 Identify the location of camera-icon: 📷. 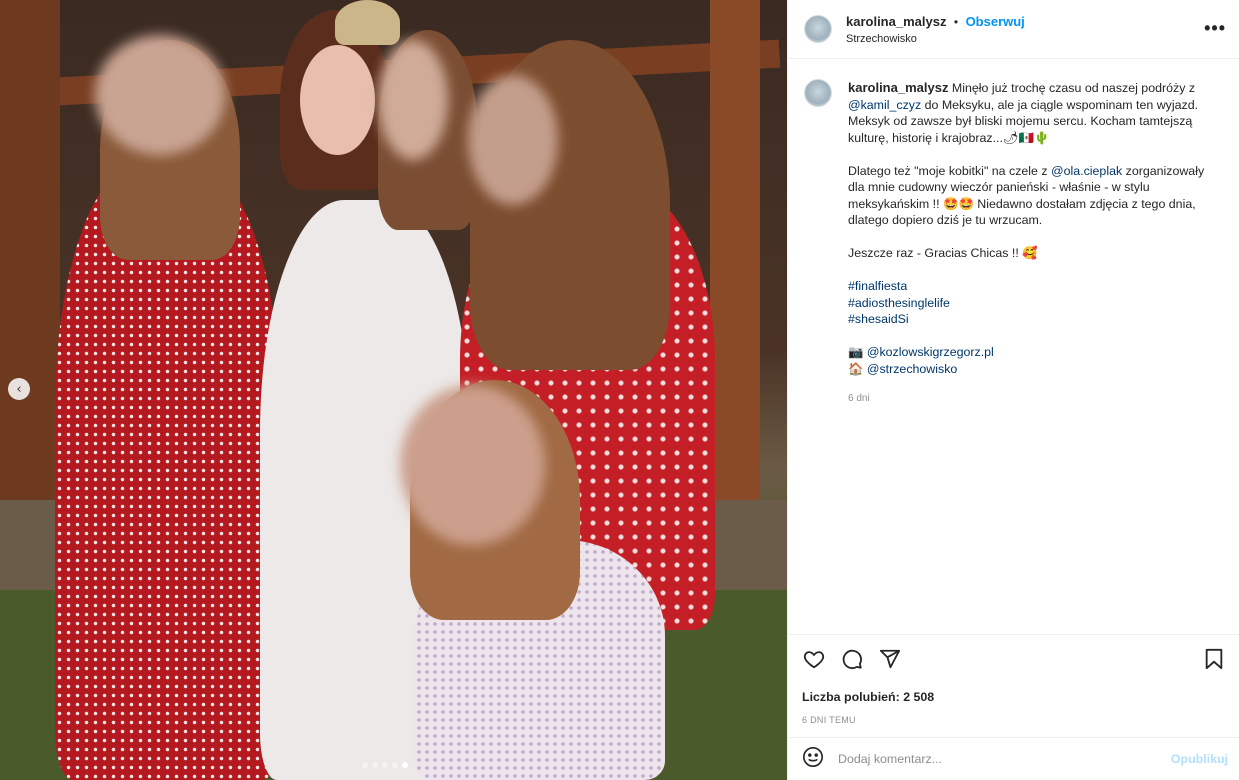
(856, 352).